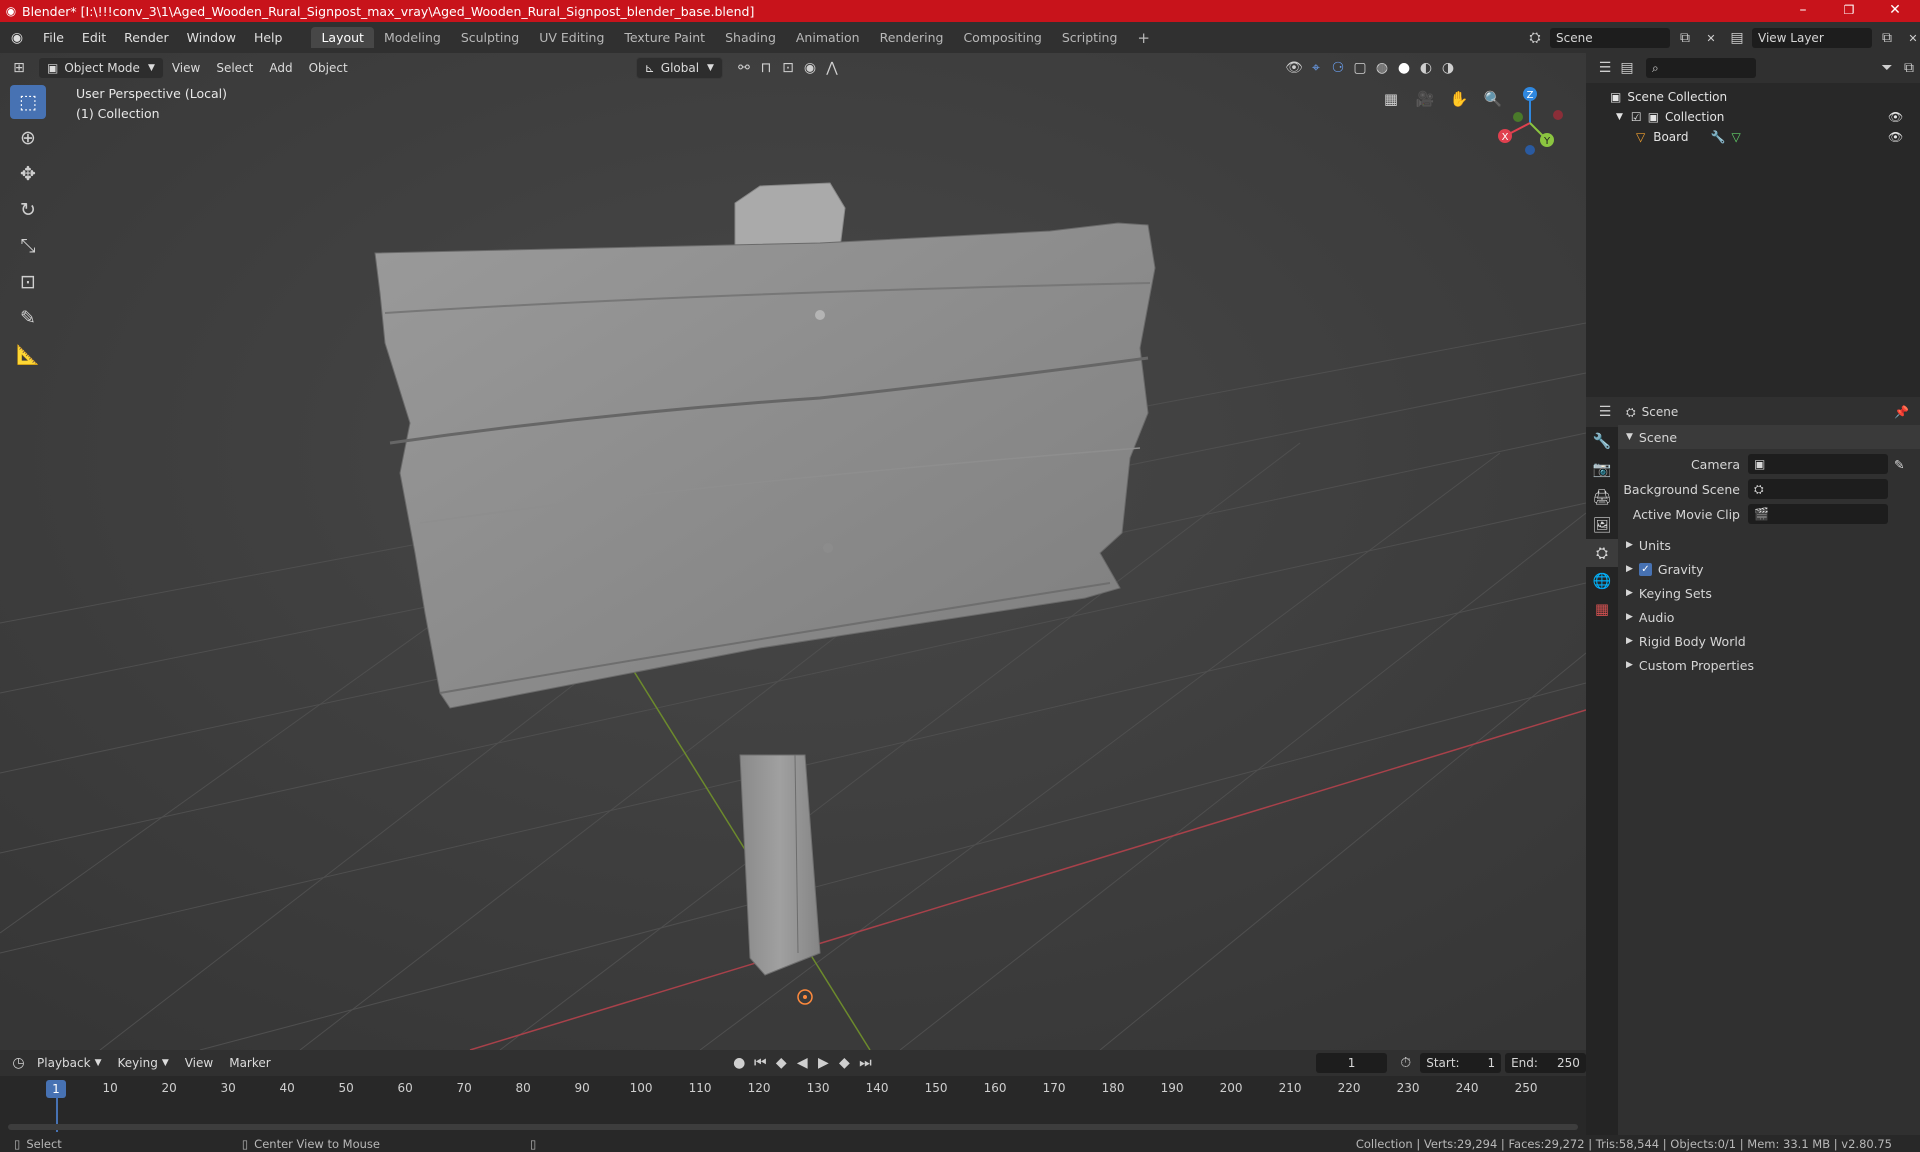 The height and width of the screenshot is (1152, 1920). What do you see at coordinates (1459, 99) in the screenshot?
I see `pan-view-icon: ✋` at bounding box center [1459, 99].